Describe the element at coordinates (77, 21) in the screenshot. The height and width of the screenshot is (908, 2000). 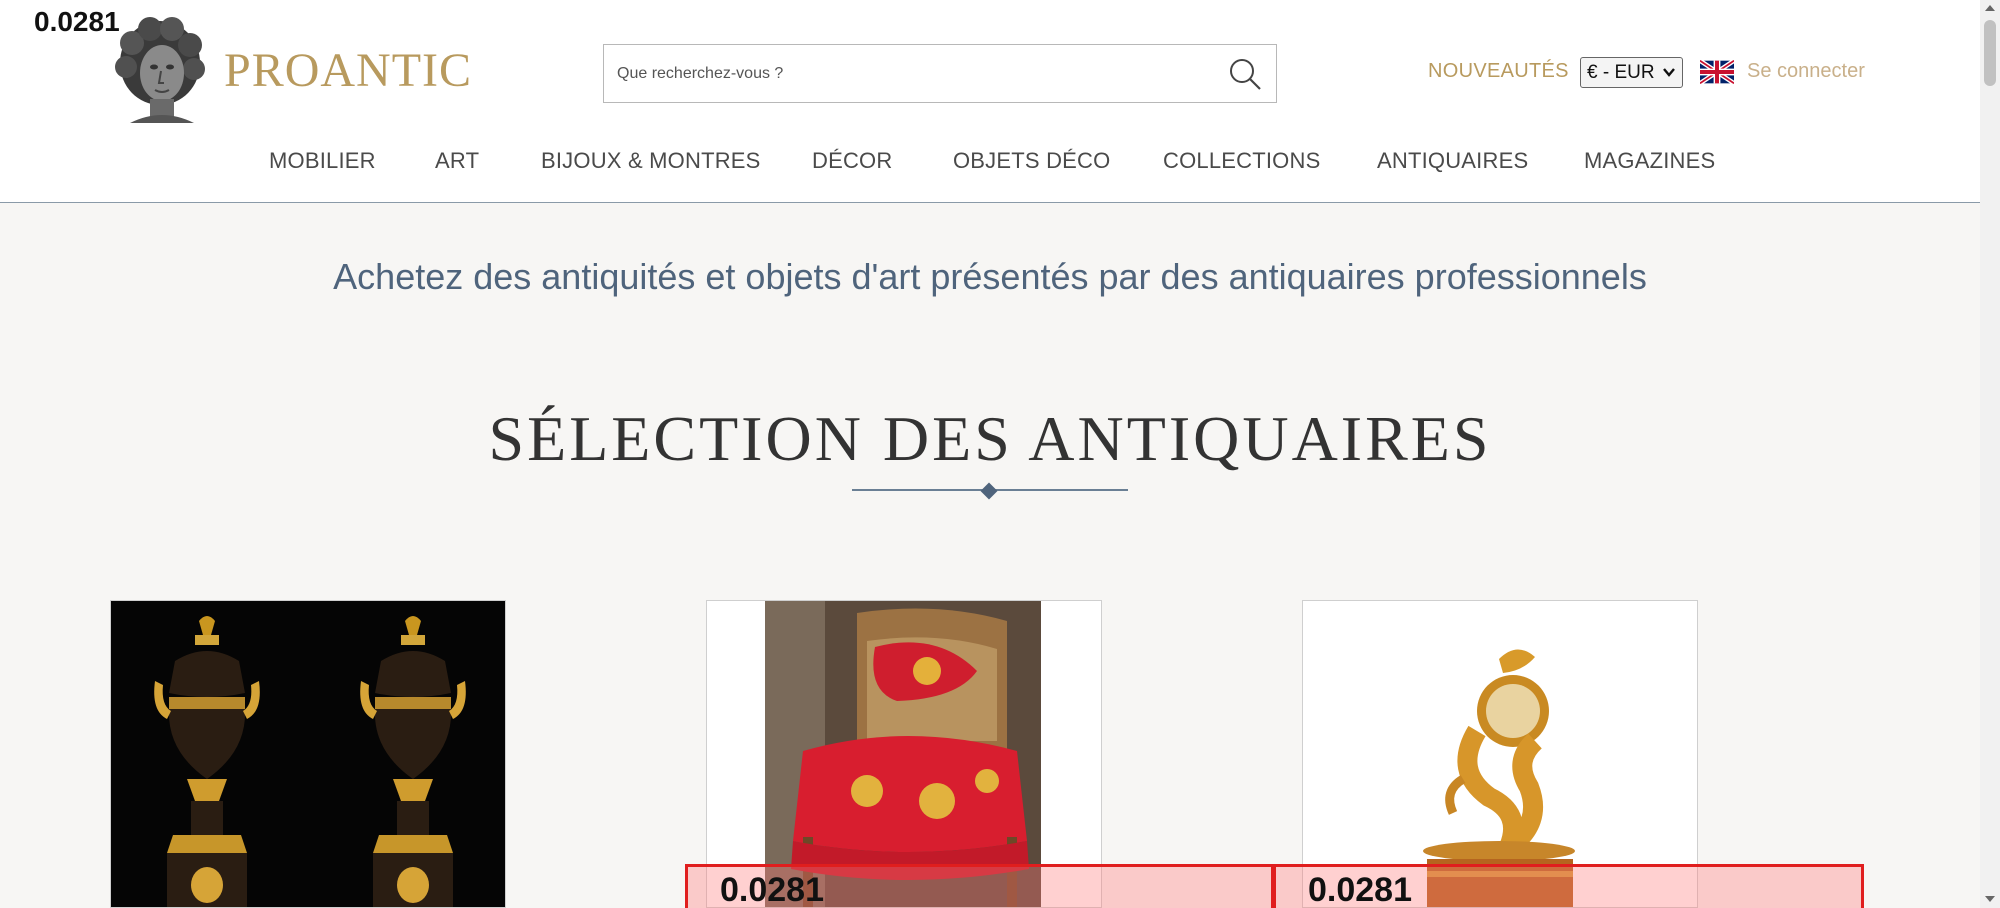
I see `score-label-top: 0.0281` at that location.